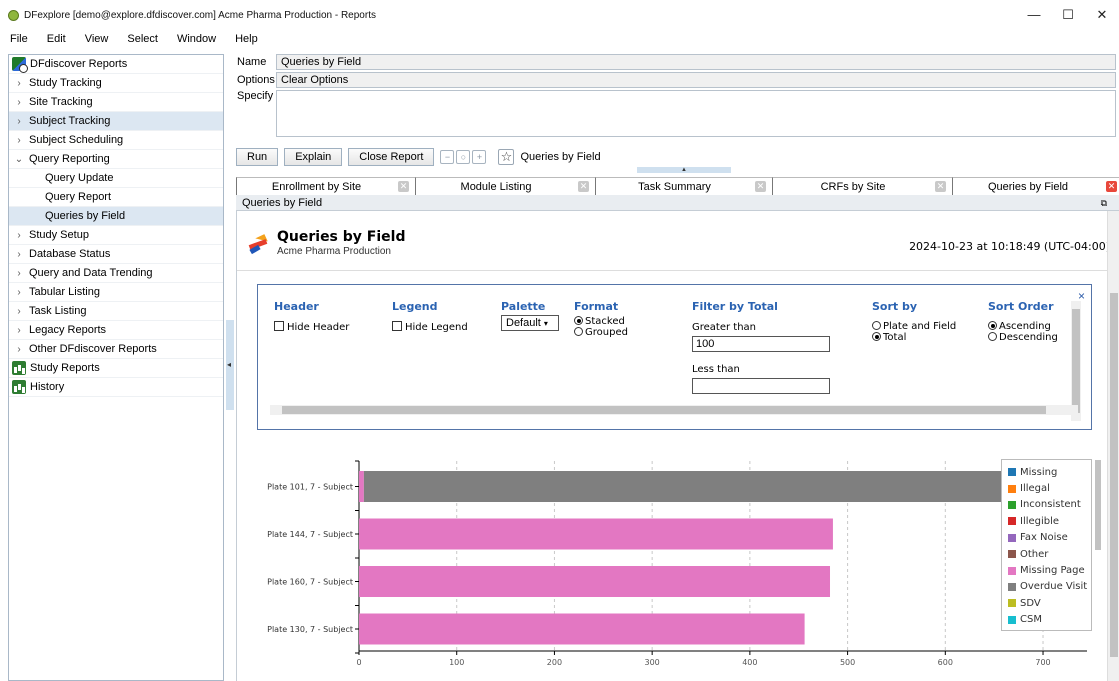 This screenshot has height=681, width=1119. I want to click on name-field: Queries by Field, so click(696, 62).